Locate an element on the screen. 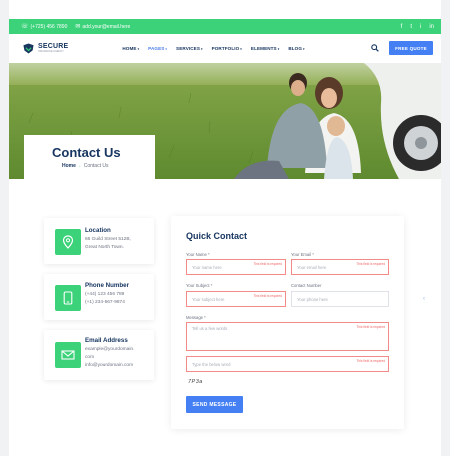  logo: SECURE INSURANCE AGENCY is located at coordinates (46, 48).